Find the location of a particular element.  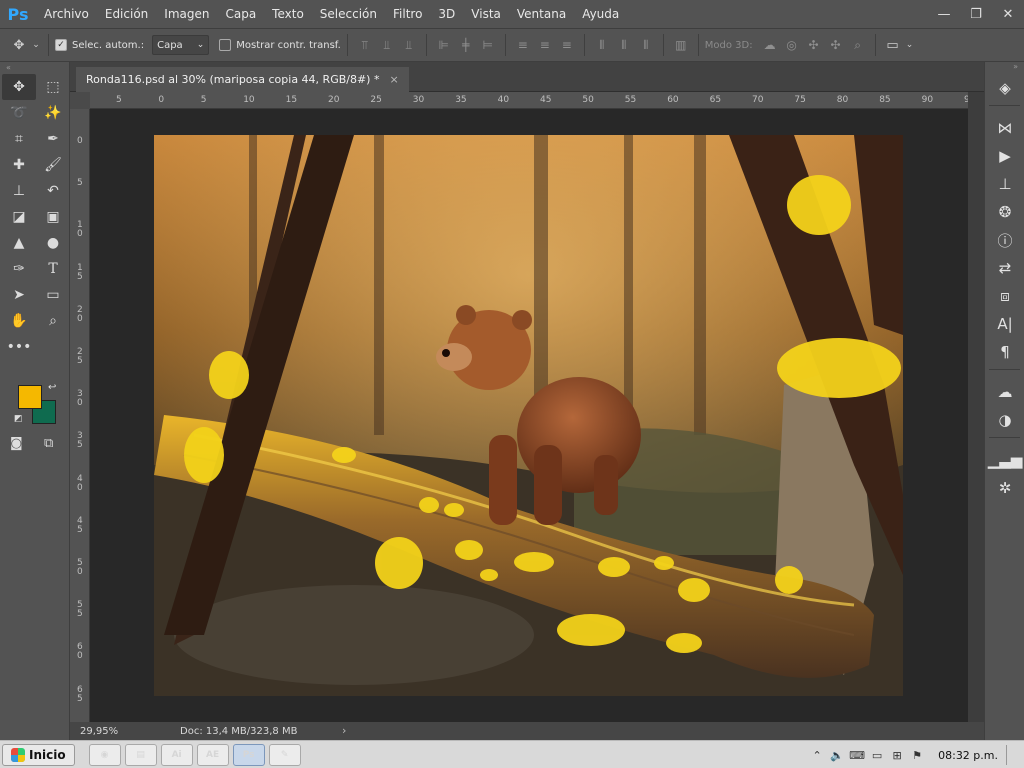

menu-item-5: Selección is located at coordinates (348, 14).